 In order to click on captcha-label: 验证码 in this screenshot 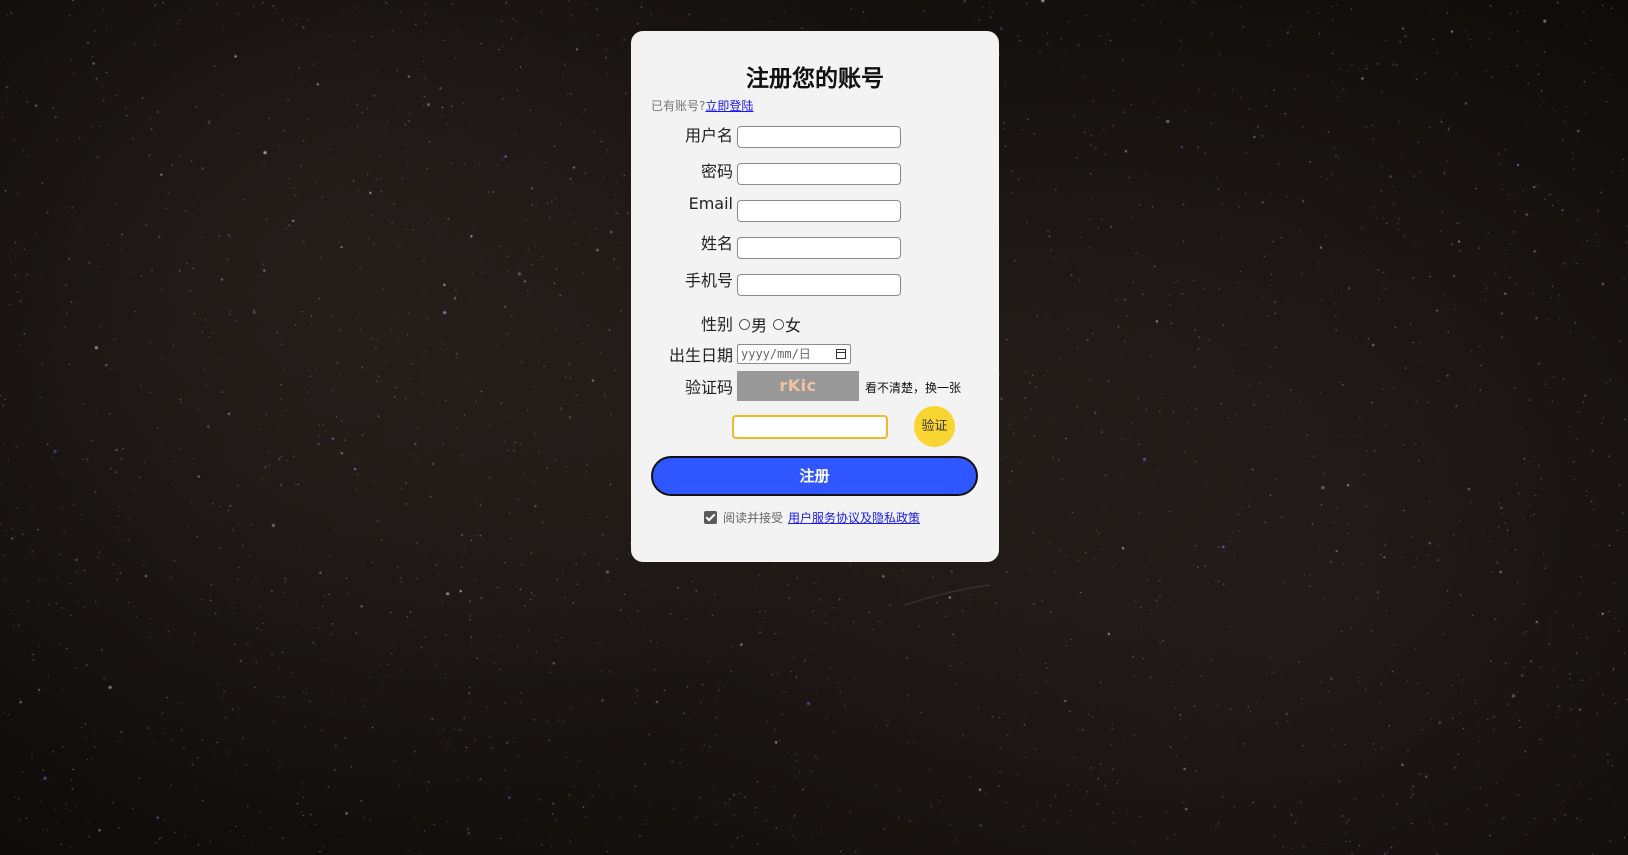, I will do `click(708, 387)`.